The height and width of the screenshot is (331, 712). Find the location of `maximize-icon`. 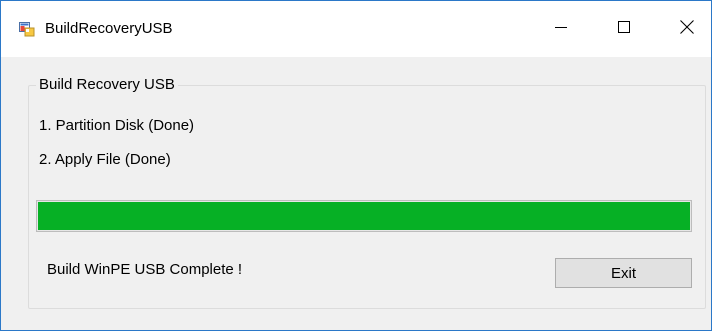

maximize-icon is located at coordinates (624, 29).